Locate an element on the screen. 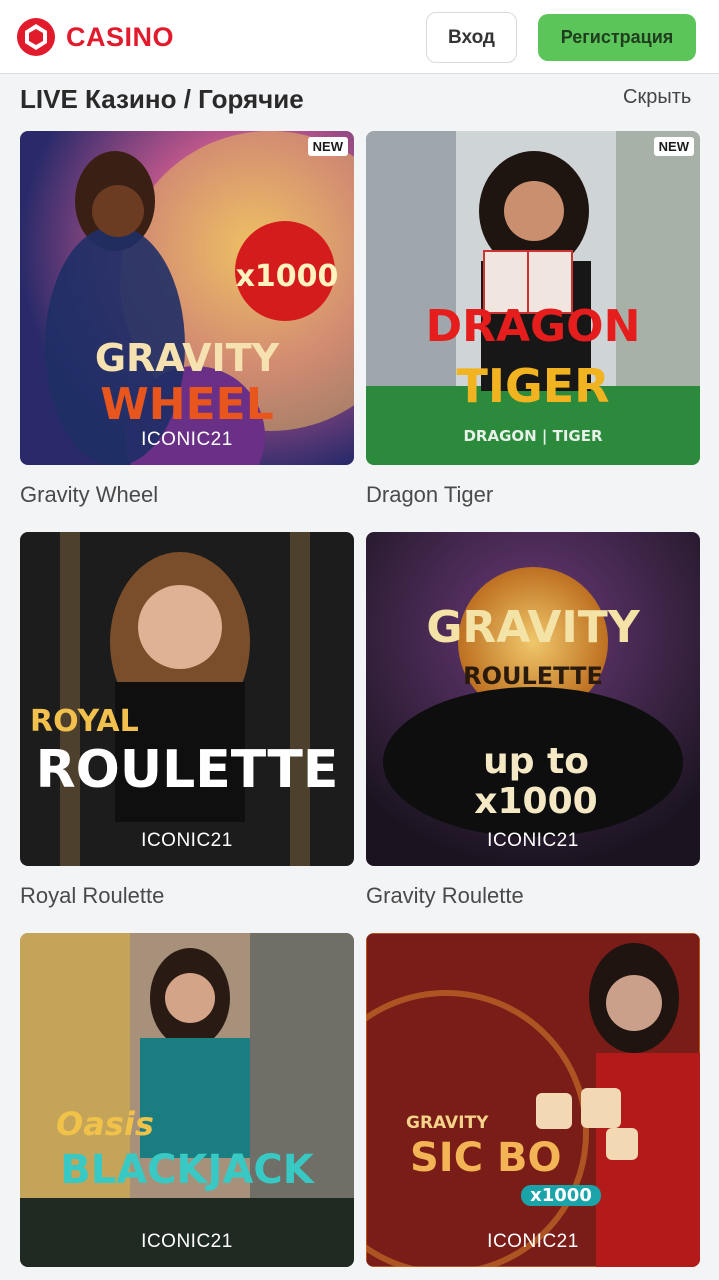 This screenshot has height=1280, width=719. section-title: LIVE Казино / Горячие is located at coordinates (162, 99).